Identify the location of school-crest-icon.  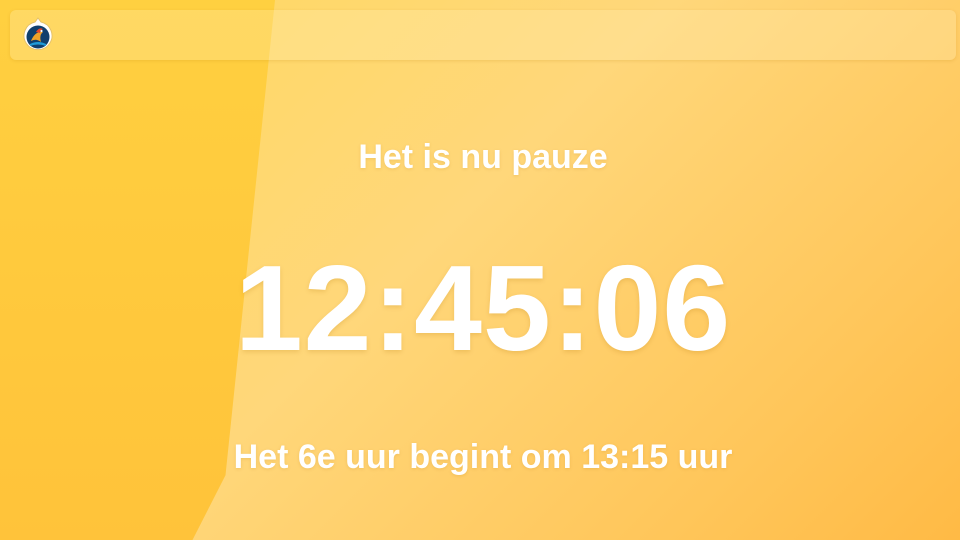
(38, 35).